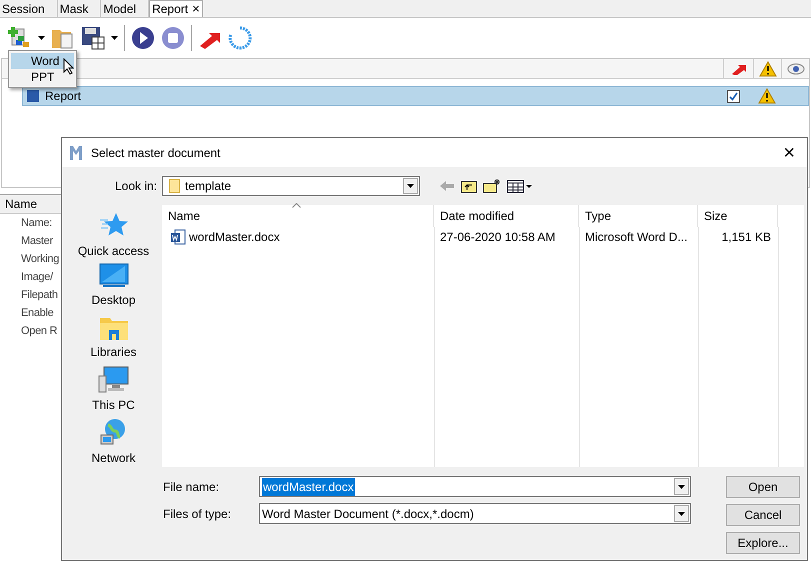  What do you see at coordinates (497, 237) in the screenshot?
I see `file-date: 27-06-2020 10:58 AM` at bounding box center [497, 237].